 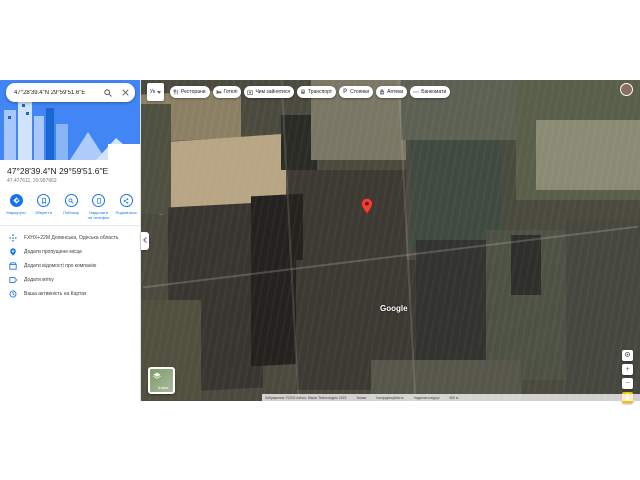 I want to click on chip-parking: P Стоянки, so click(x=356, y=92).